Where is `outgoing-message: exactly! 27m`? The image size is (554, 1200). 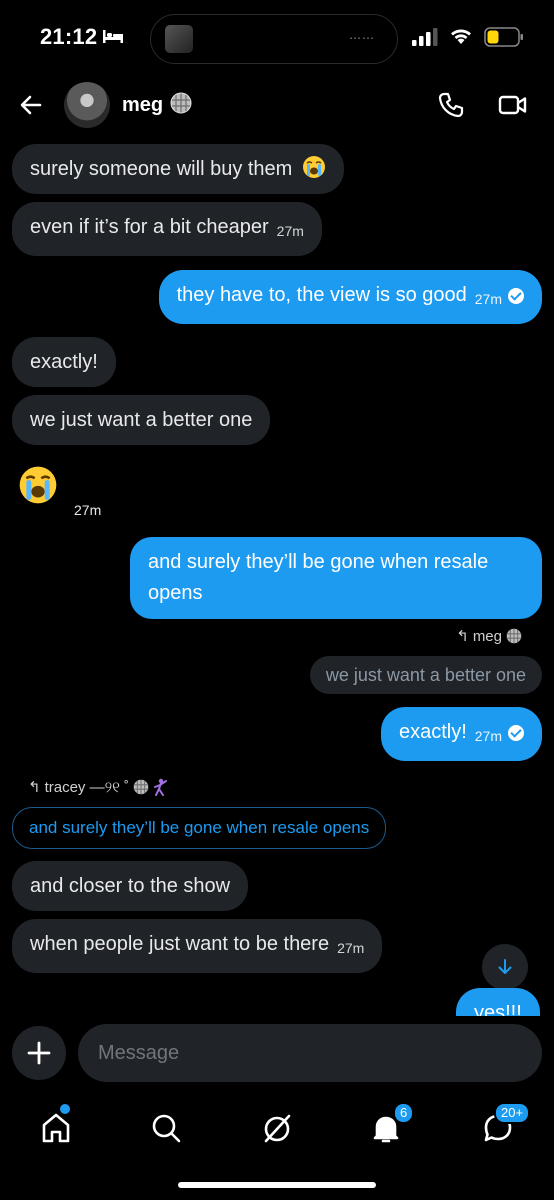 outgoing-message: exactly! 27m is located at coordinates (461, 734).